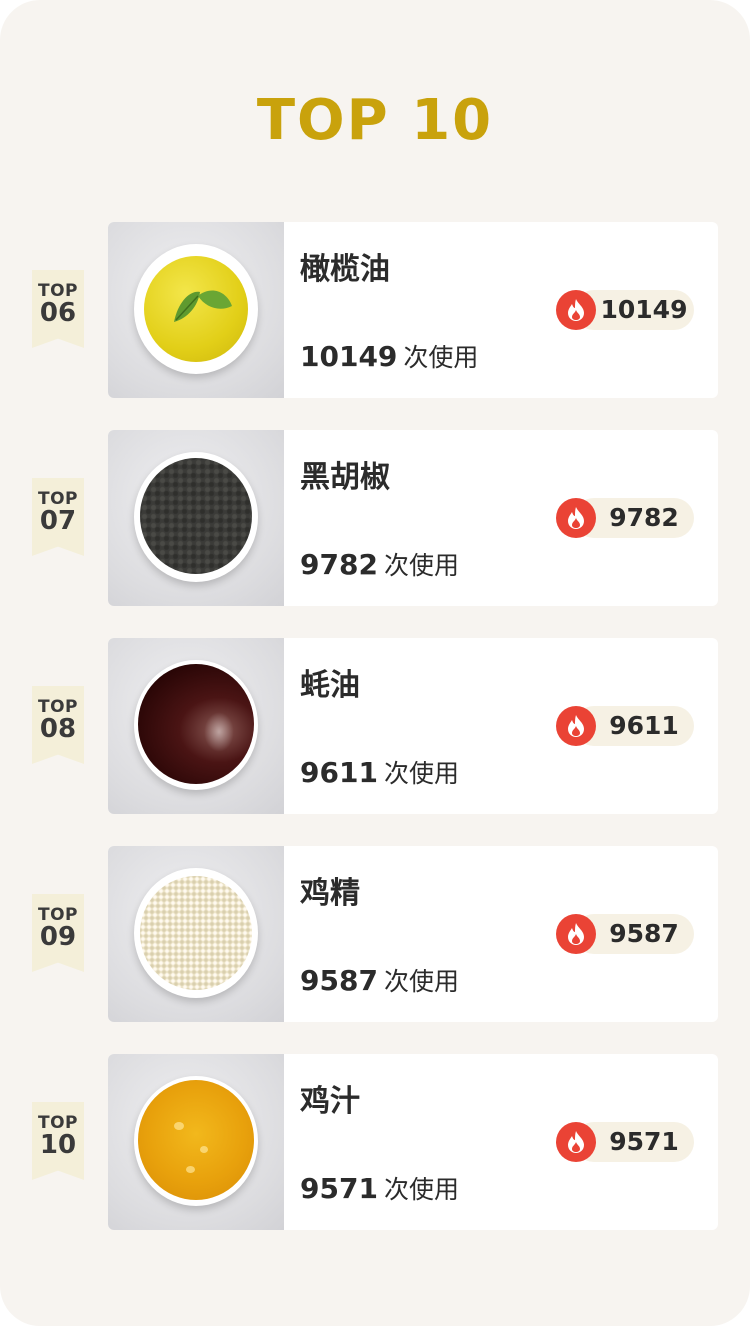  I want to click on ingredient-card: 蚝油 9611 9611 次使用, so click(413, 726).